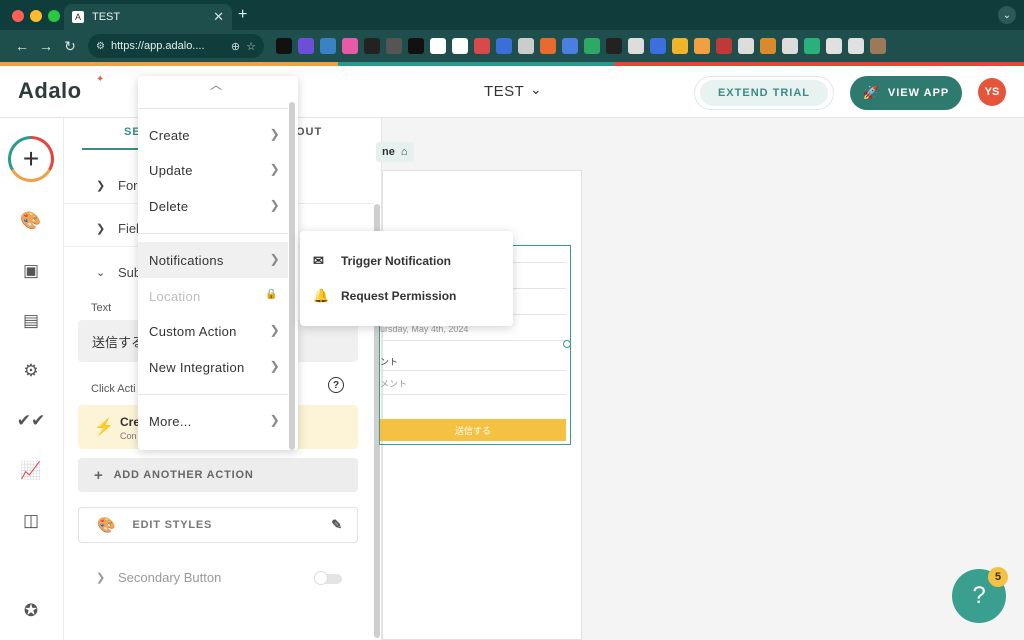 The image size is (1024, 640). What do you see at coordinates (292, 276) in the screenshot?
I see `menu-scrollbar` at bounding box center [292, 276].